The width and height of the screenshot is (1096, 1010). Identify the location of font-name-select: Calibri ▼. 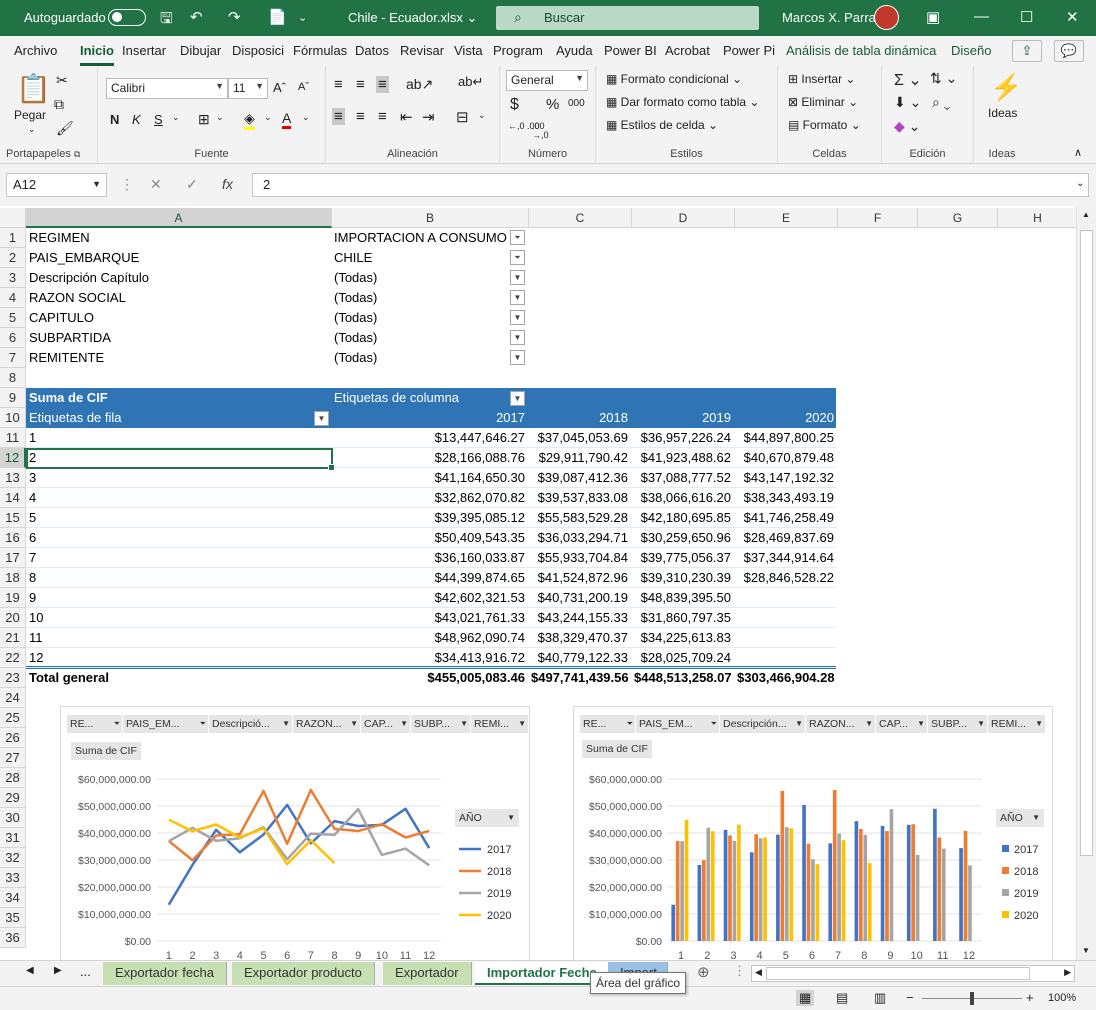
(167, 88).